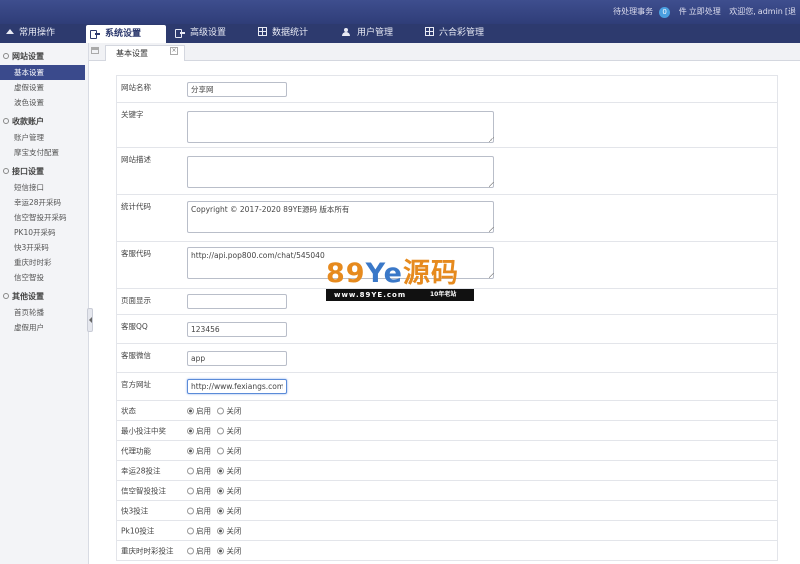 The width and height of the screenshot is (800, 564). I want to click on toggle-label: 状态, so click(128, 410).